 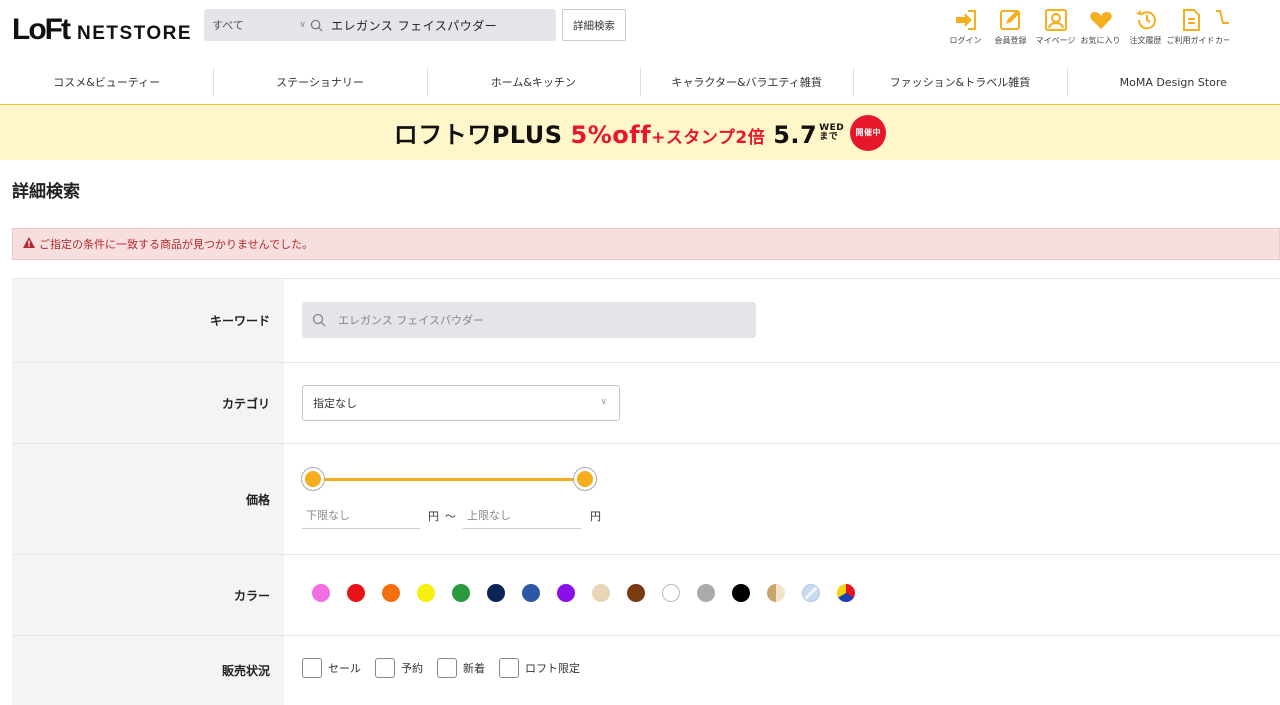 I want to click on nav-login-label: ログイン, so click(x=965, y=40).